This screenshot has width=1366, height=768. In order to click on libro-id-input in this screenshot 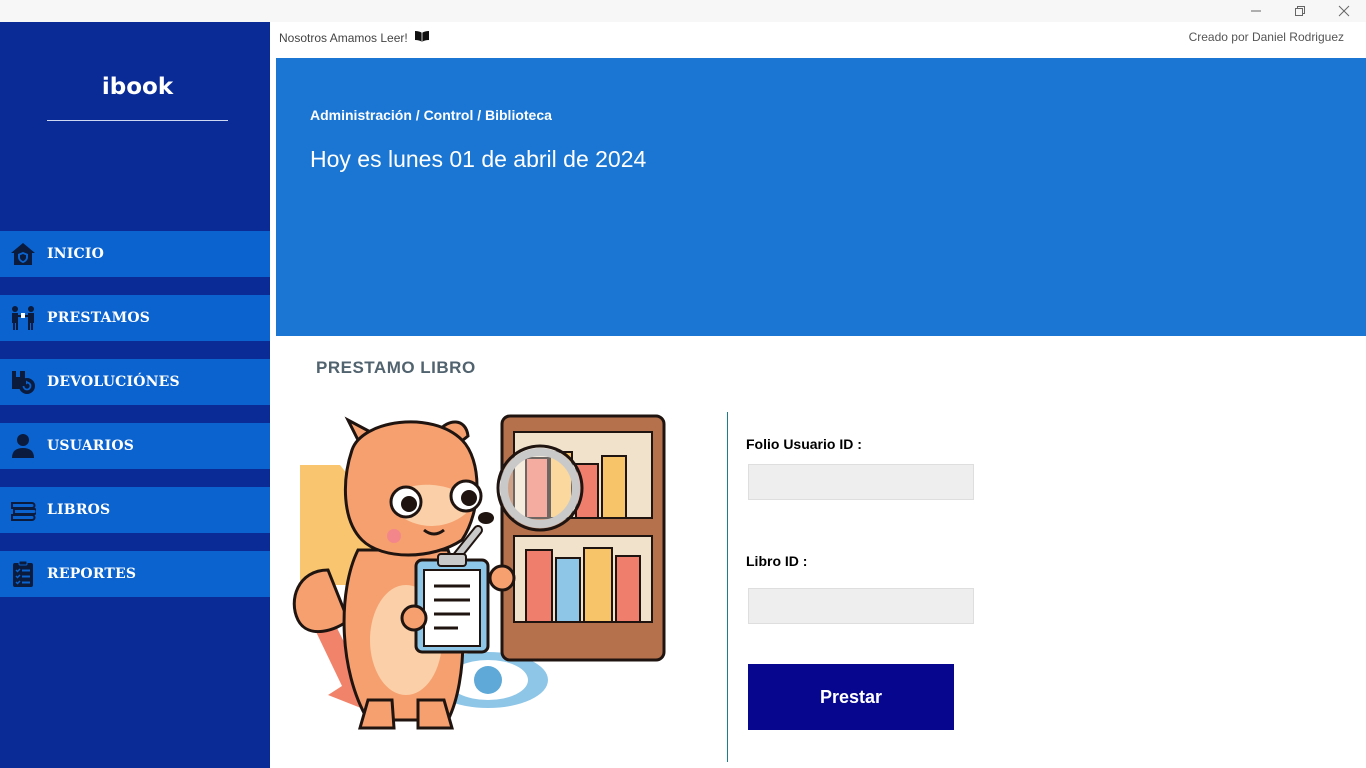, I will do `click(861, 606)`.